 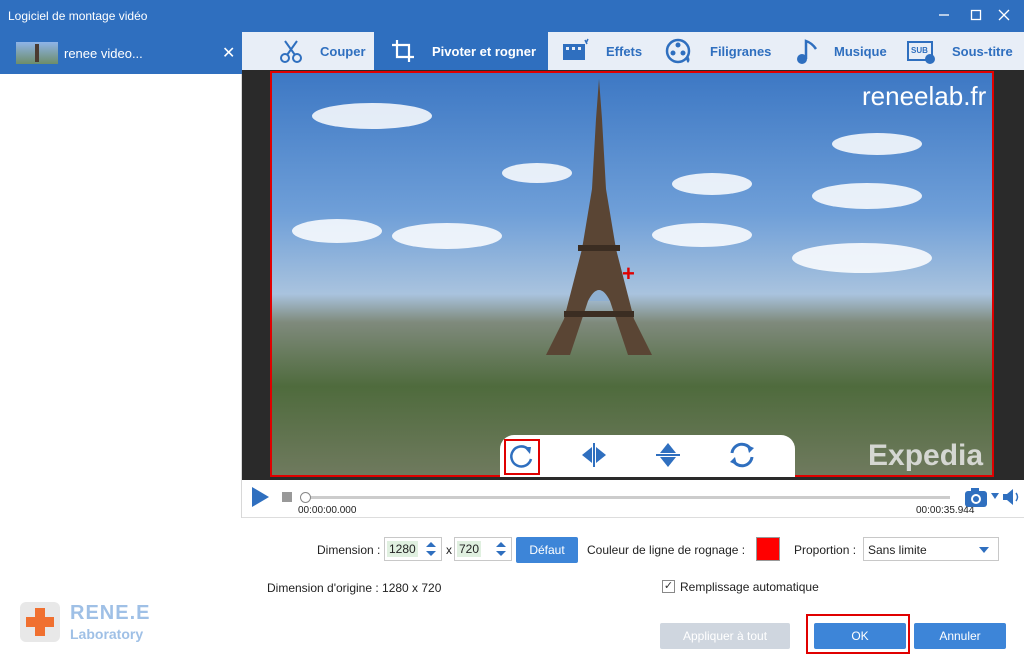 I want to click on close-file-icon: ✕, so click(x=228, y=53).